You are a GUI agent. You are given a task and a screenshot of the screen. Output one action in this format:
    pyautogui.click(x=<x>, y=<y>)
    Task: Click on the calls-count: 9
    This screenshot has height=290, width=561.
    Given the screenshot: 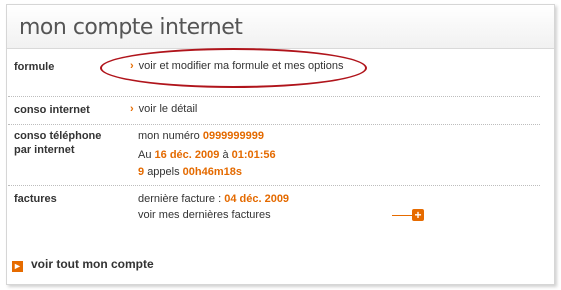 What is the action you would take?
    pyautogui.click(x=141, y=172)
    